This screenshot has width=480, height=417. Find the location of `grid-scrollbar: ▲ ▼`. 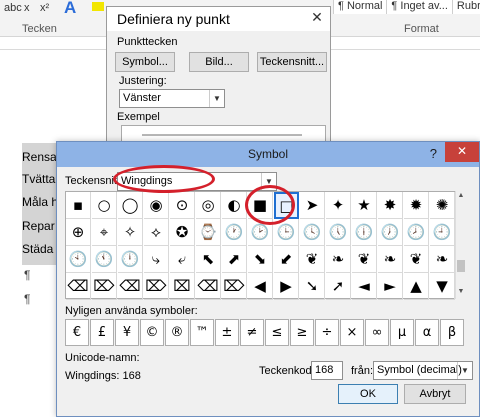

grid-scrollbar: ▲ ▼ is located at coordinates (460, 245).